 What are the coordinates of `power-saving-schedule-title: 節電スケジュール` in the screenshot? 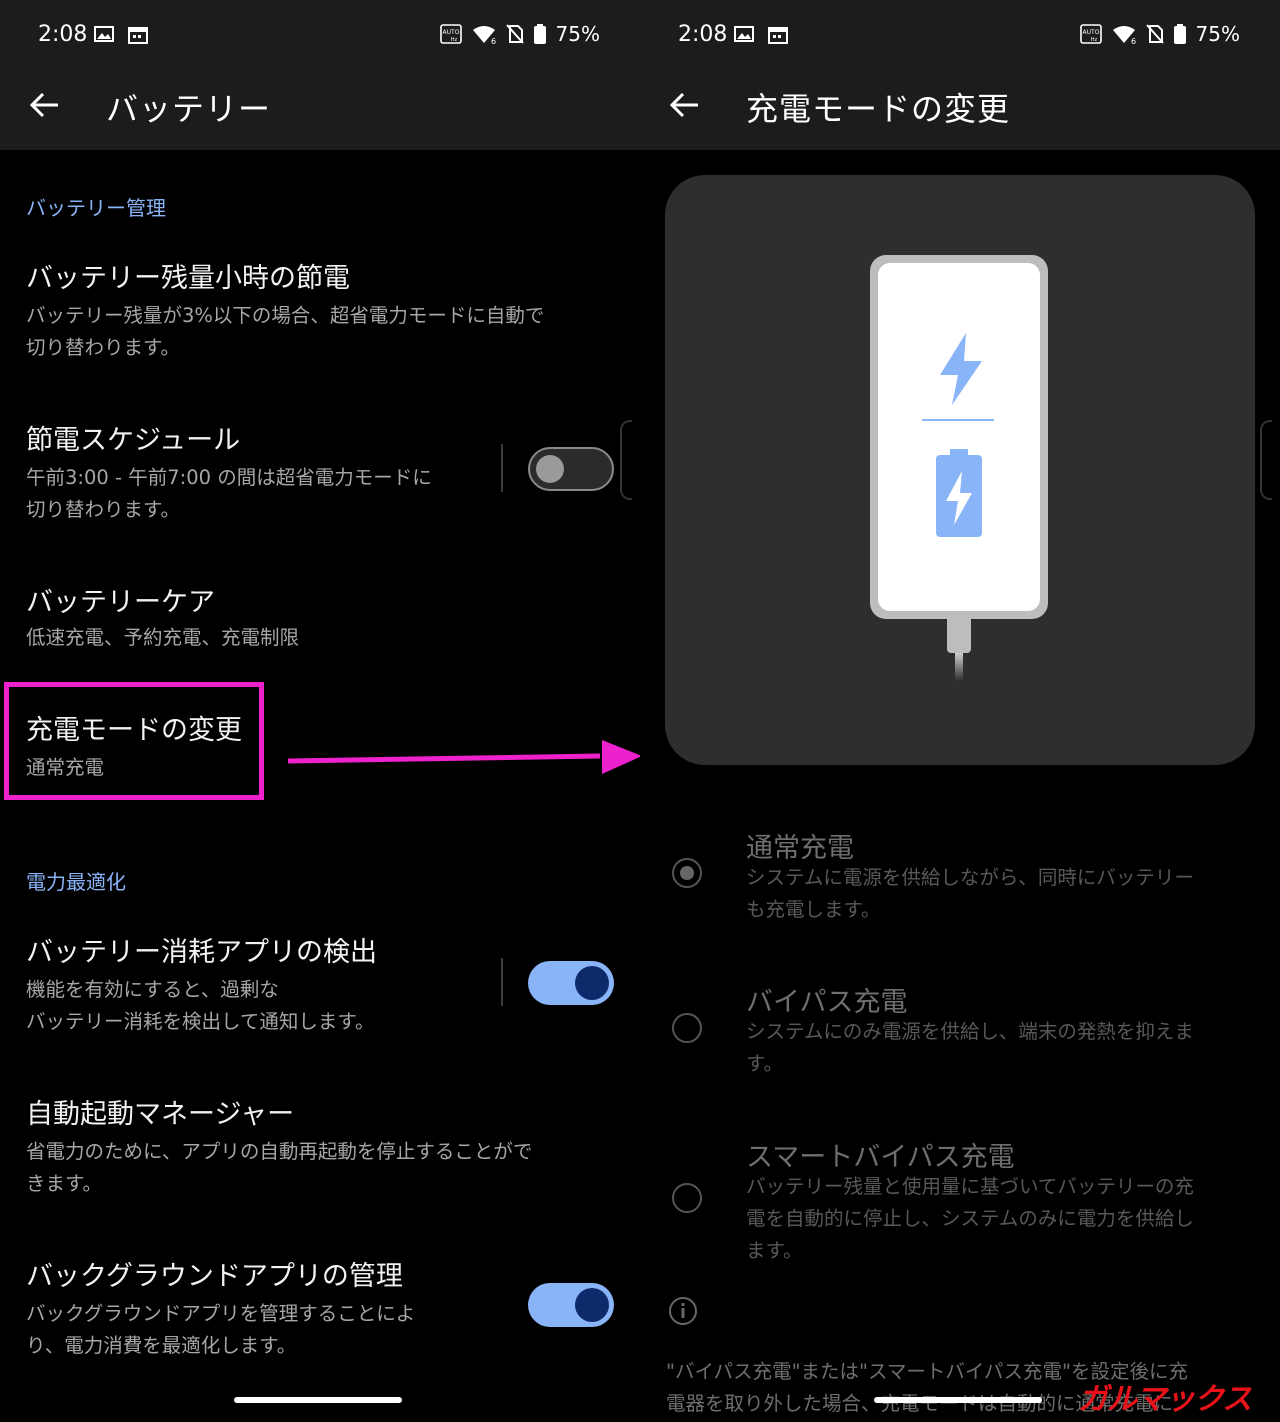 It's located at (133, 437).